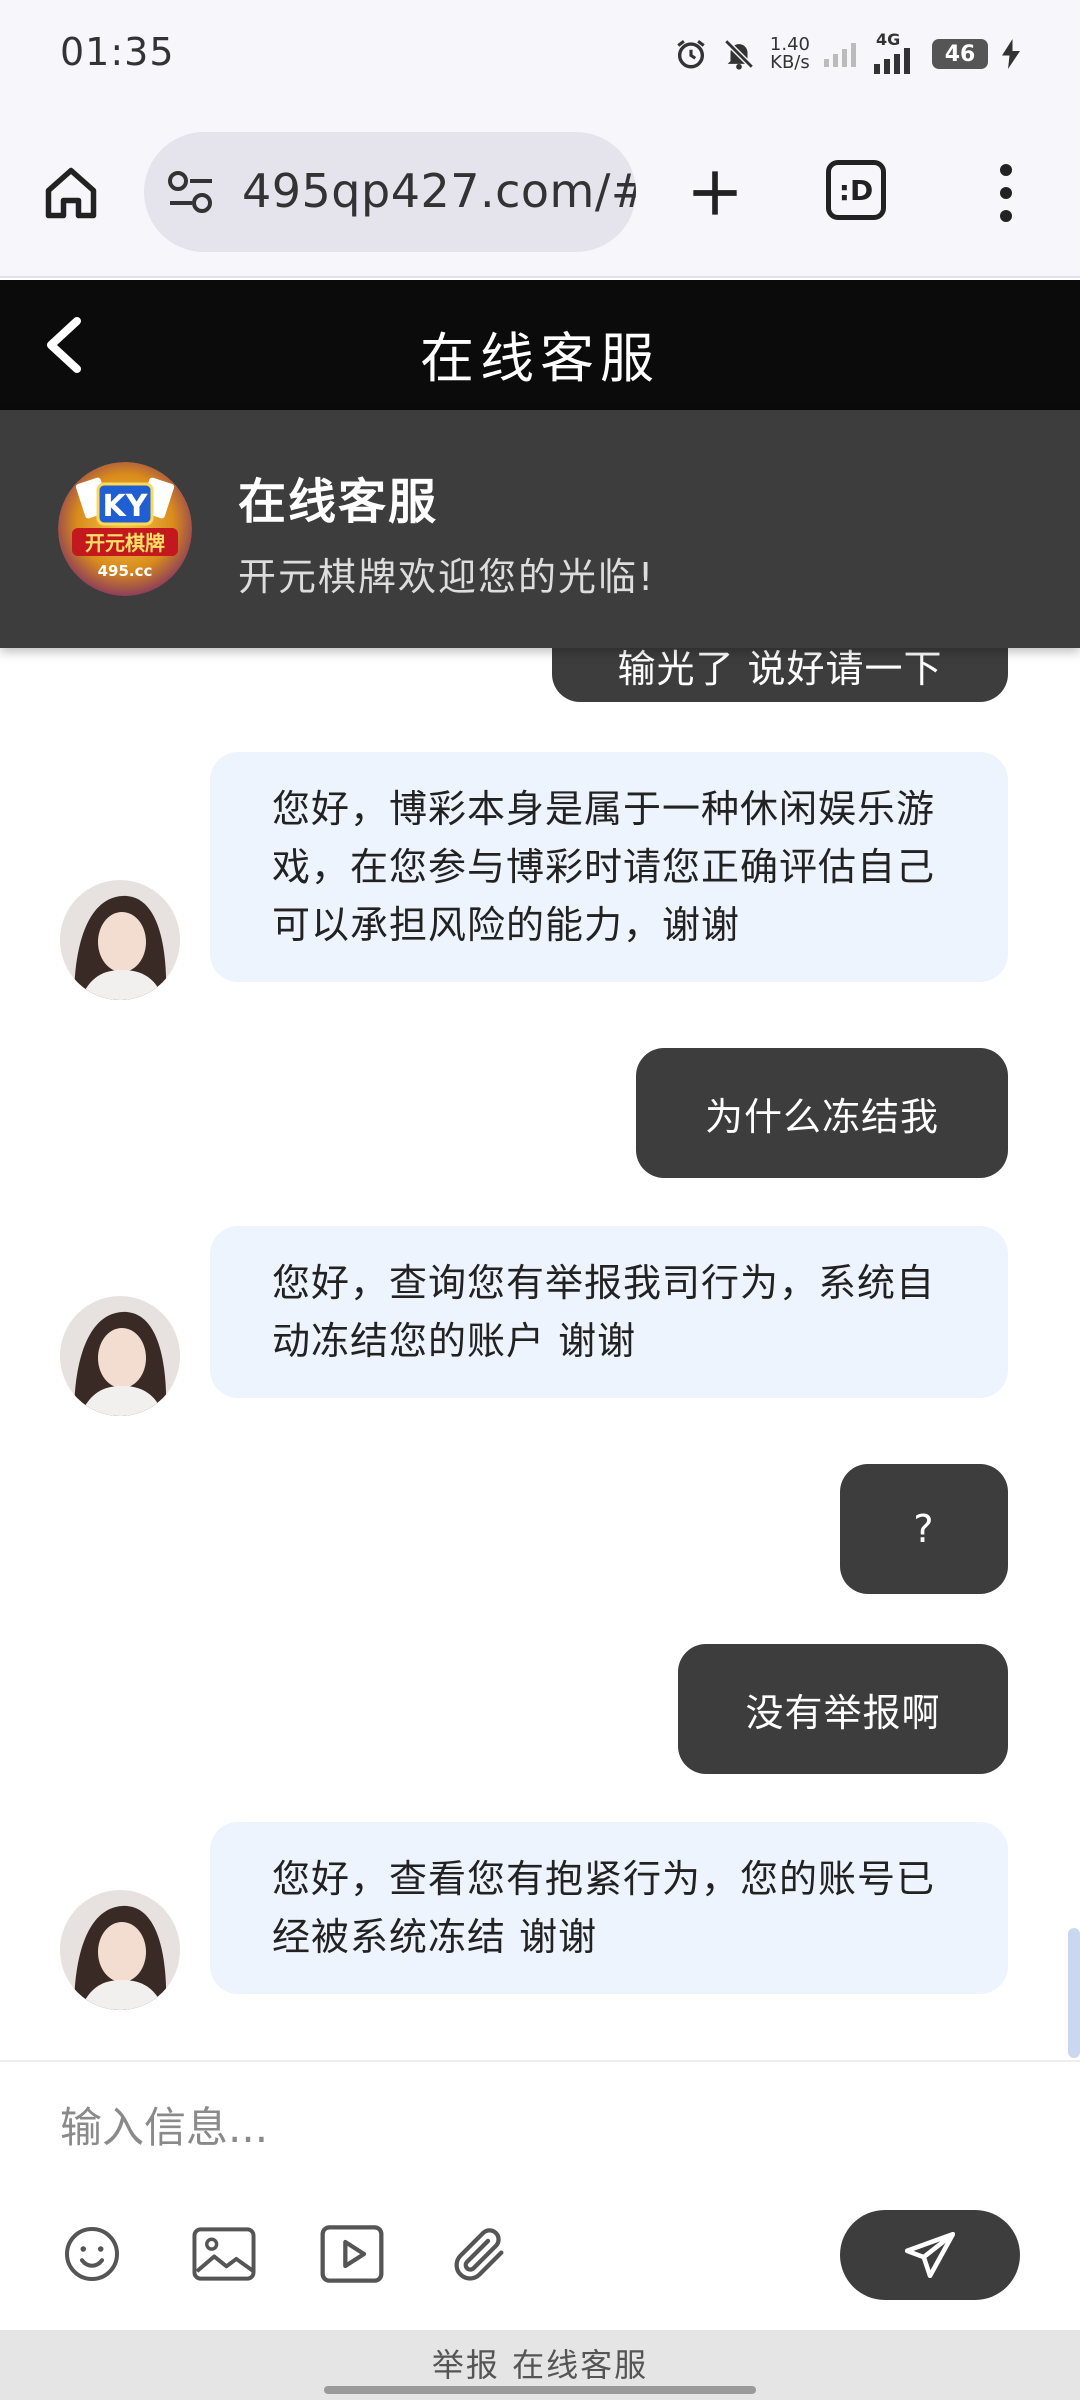 The height and width of the screenshot is (2400, 1080). Describe the element at coordinates (821, 1116) in the screenshot. I see `message-text: 为什么冻结我` at that location.